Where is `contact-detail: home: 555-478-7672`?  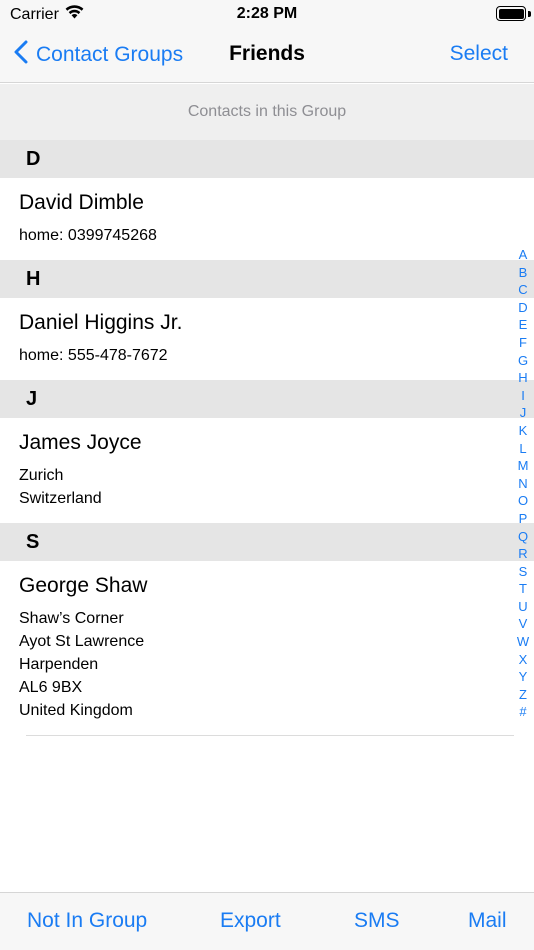
contact-detail: home: 555-478-7672 is located at coordinates (93, 355).